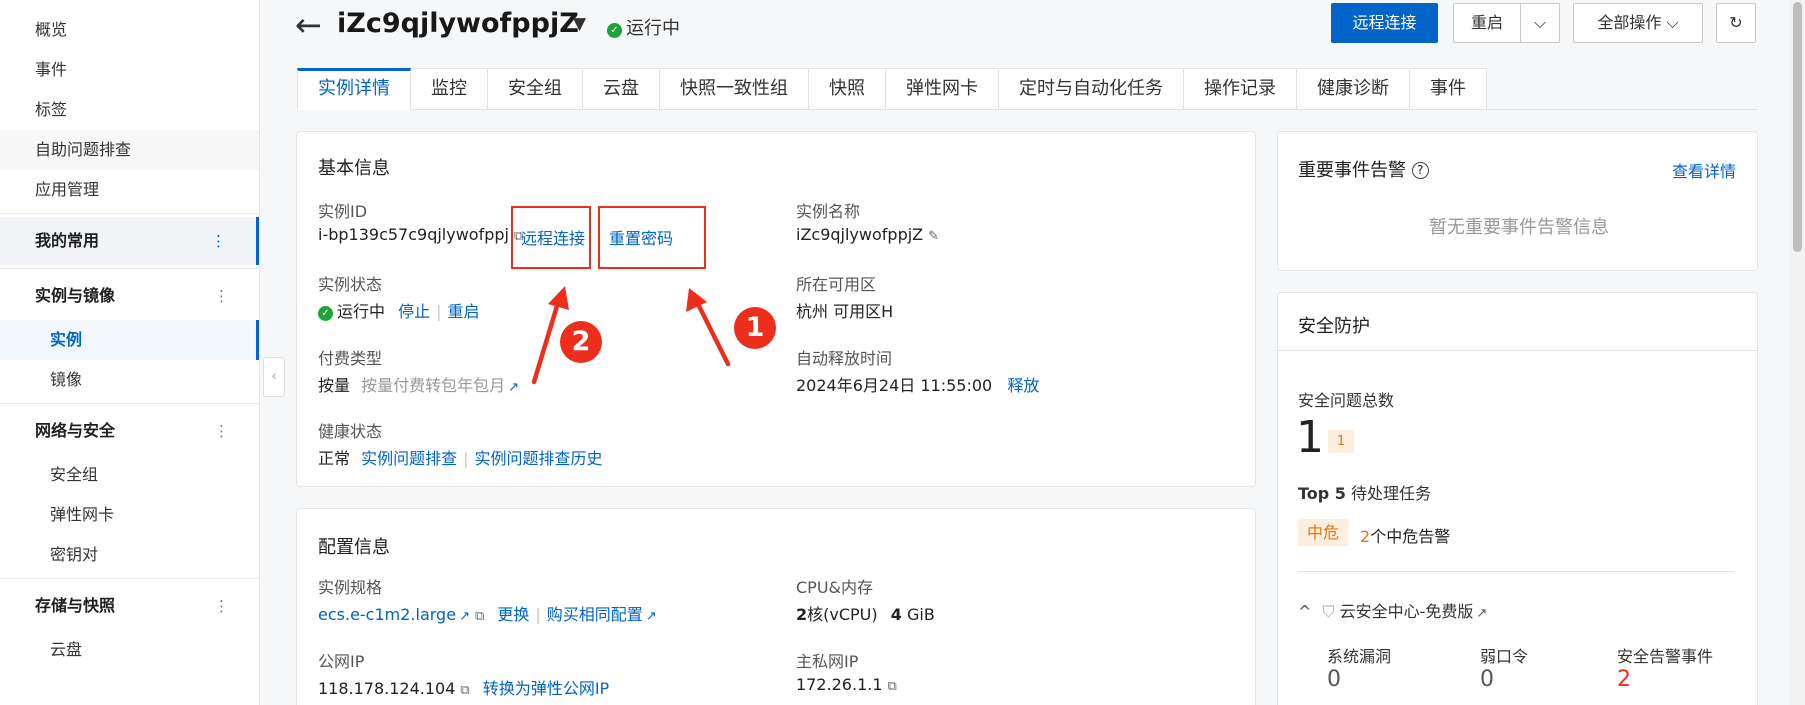 This screenshot has width=1805, height=705. Describe the element at coordinates (942, 89) in the screenshot. I see `tab-eni: 弹性网卡` at that location.